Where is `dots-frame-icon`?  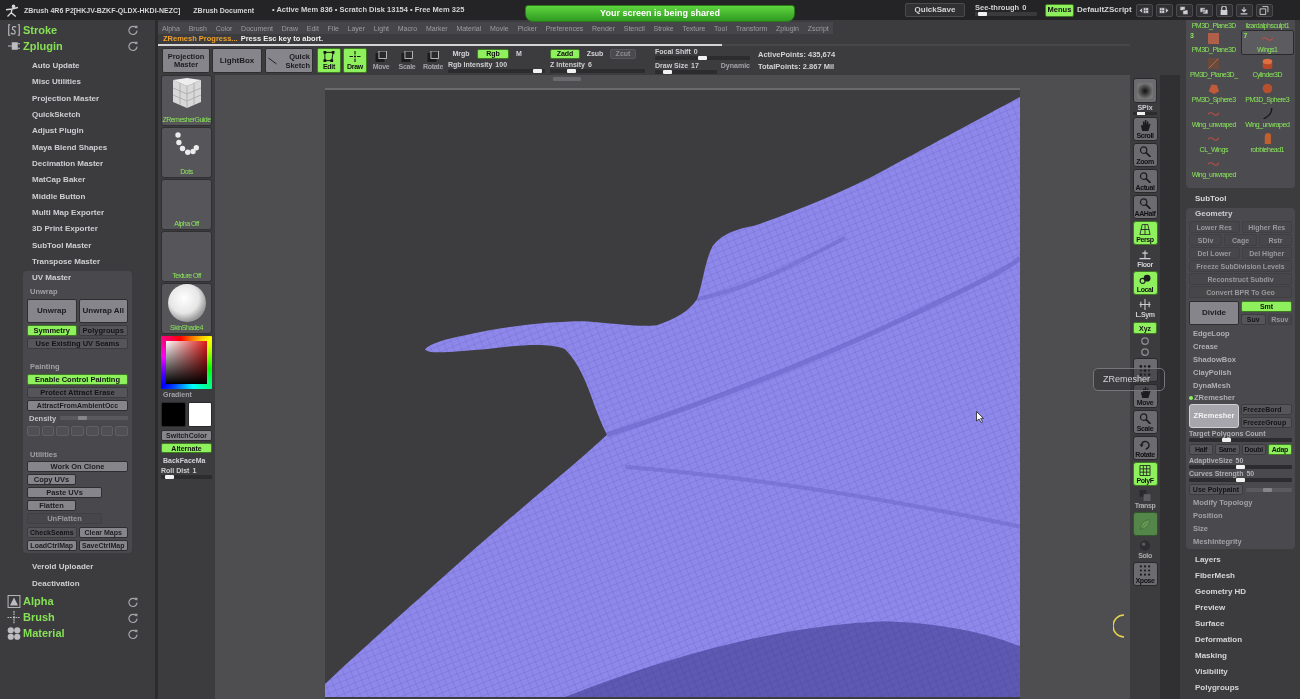 dots-frame-icon is located at coordinates (1145, 370).